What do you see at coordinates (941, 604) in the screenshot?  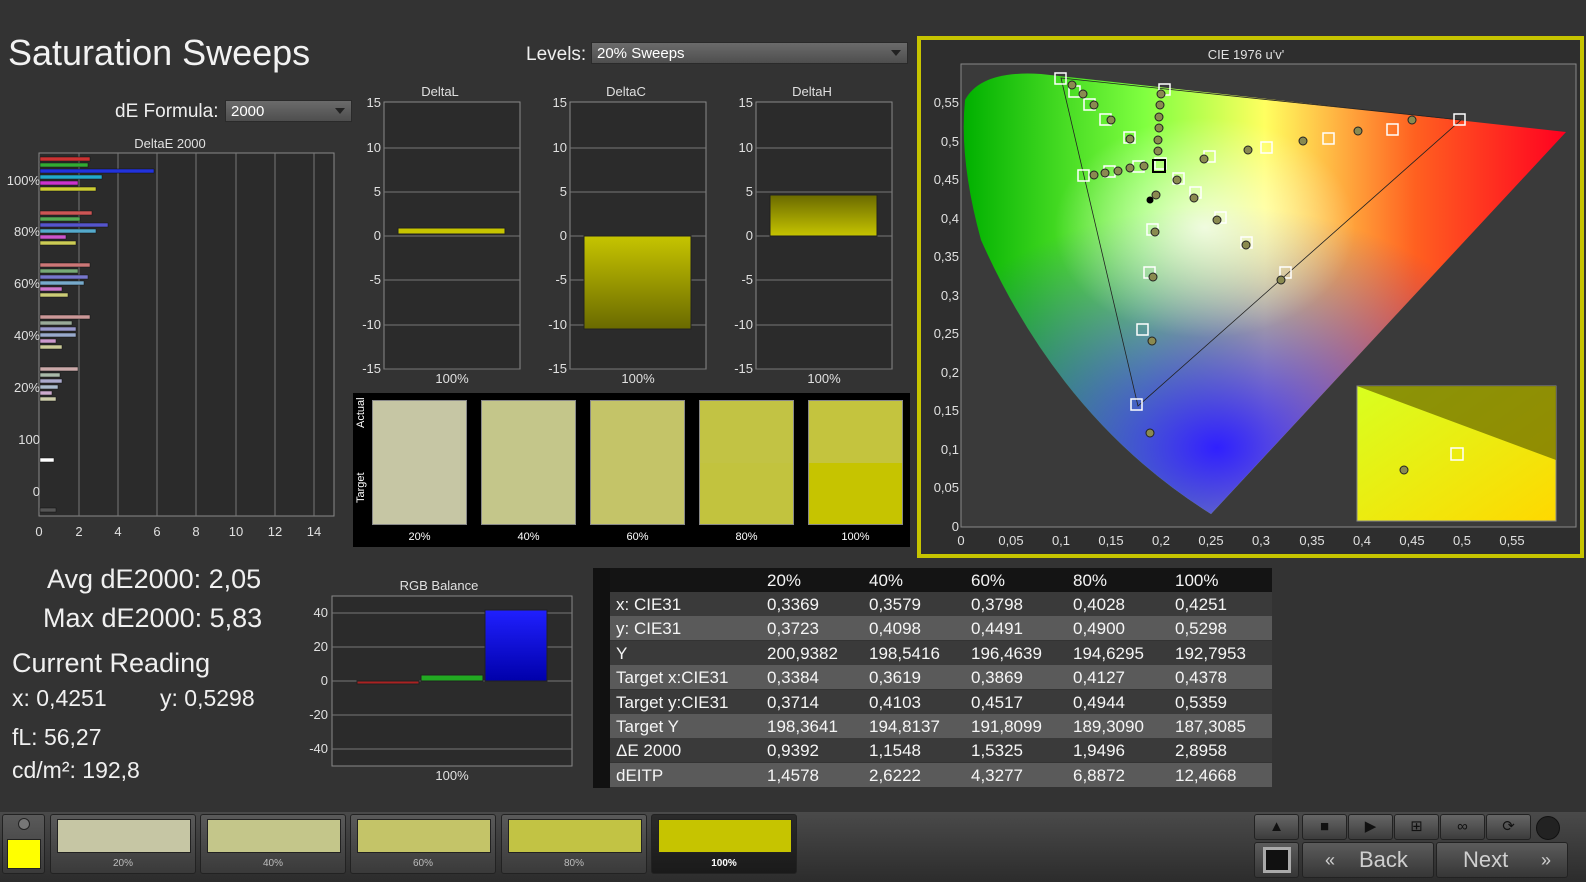 I see `table-row: x: CIE31 0,3369 0,3579 0,3798 0,4028 0,4251` at bounding box center [941, 604].